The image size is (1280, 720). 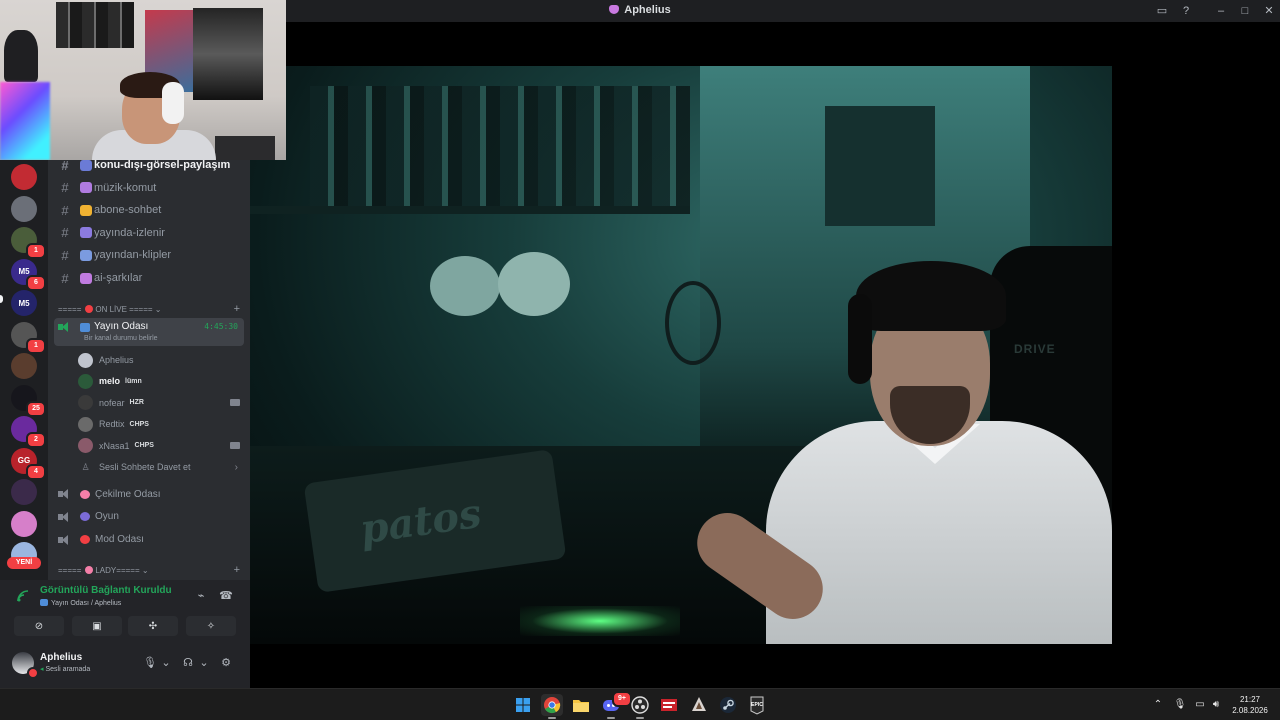 What do you see at coordinates (699, 705) in the screenshot?
I see `game-app` at bounding box center [699, 705].